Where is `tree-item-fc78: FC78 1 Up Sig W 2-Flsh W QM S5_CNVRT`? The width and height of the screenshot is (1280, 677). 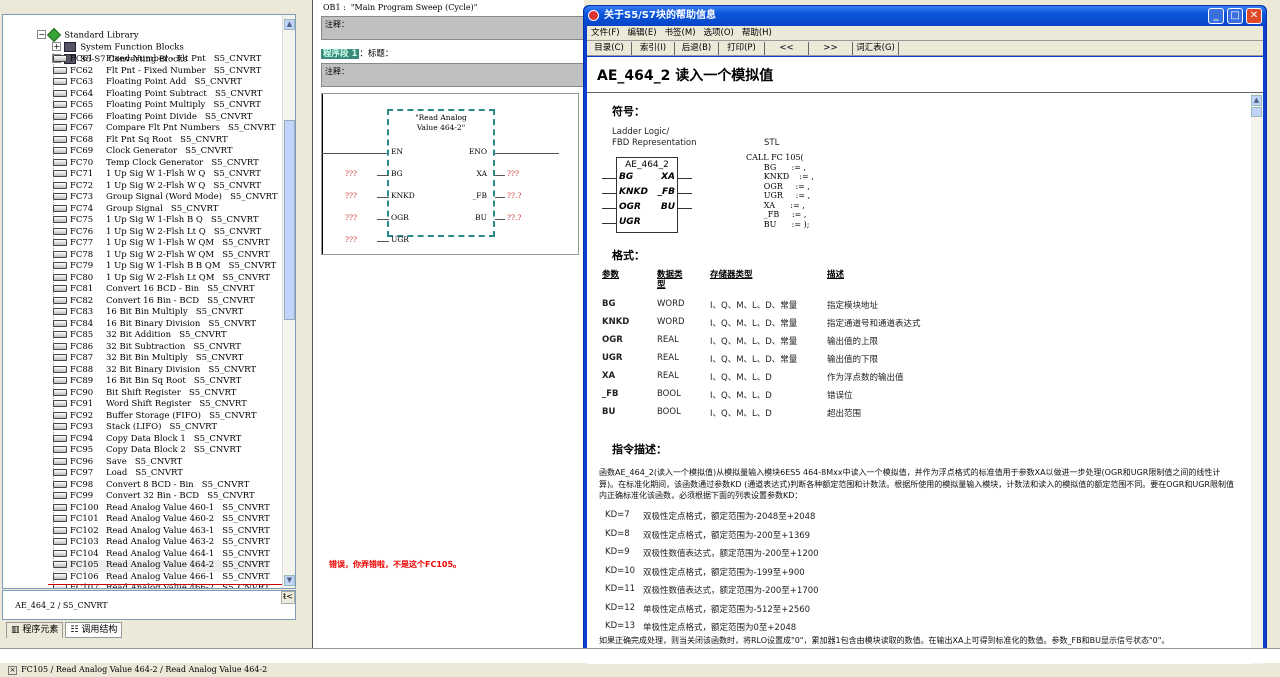
tree-item-fc78: FC78 1 Up Sig W 2-Flsh W QM S5_CNVRT is located at coordinates (161, 256).